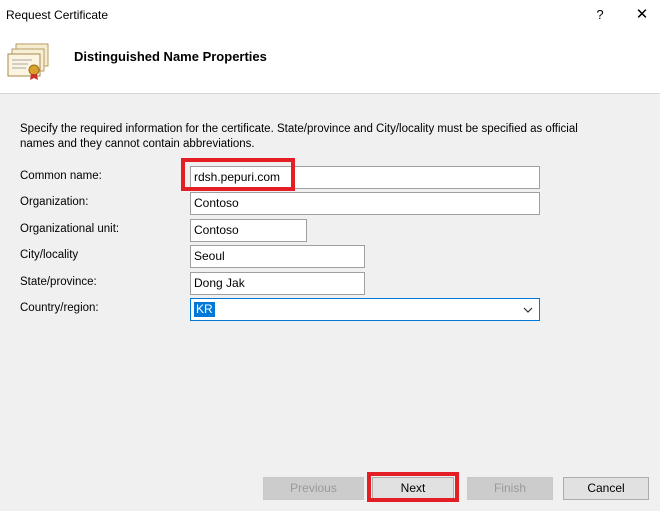 The image size is (660, 511). What do you see at coordinates (313, 488) in the screenshot?
I see `previous-button: Previous` at bounding box center [313, 488].